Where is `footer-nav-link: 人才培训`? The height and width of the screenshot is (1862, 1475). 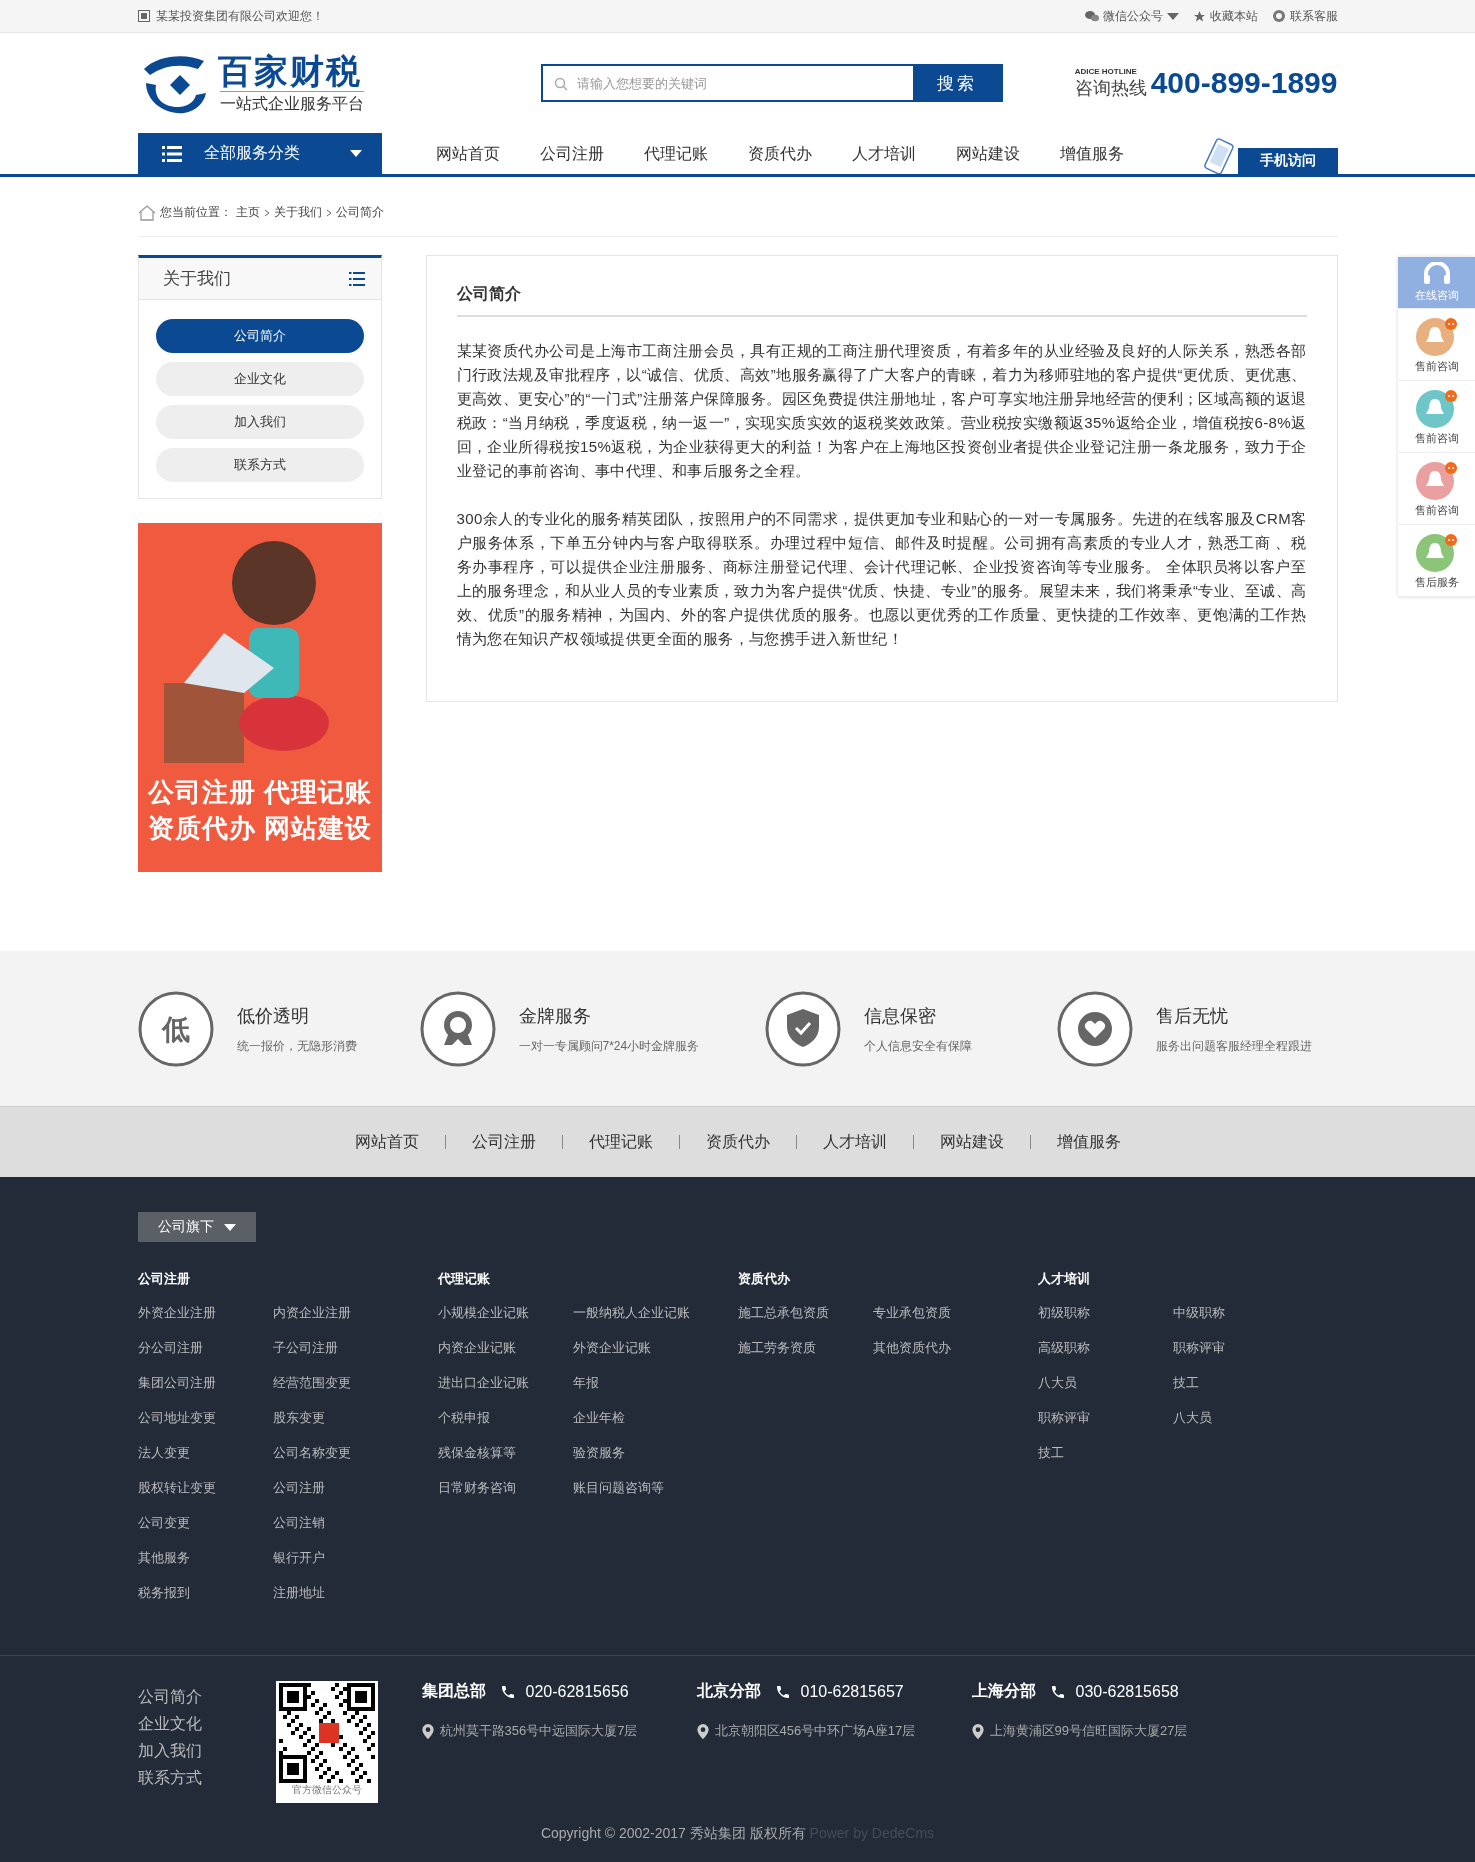
footer-nav-link: 人才培训 is located at coordinates (854, 1142).